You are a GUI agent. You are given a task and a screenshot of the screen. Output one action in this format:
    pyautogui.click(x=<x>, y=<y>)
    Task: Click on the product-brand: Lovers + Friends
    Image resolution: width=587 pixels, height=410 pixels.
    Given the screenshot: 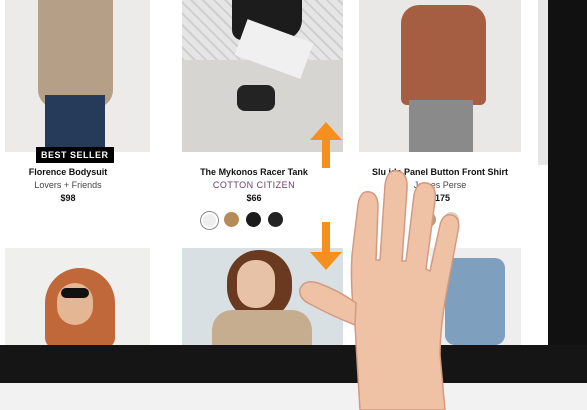 What is the action you would take?
    pyautogui.click(x=68, y=185)
    